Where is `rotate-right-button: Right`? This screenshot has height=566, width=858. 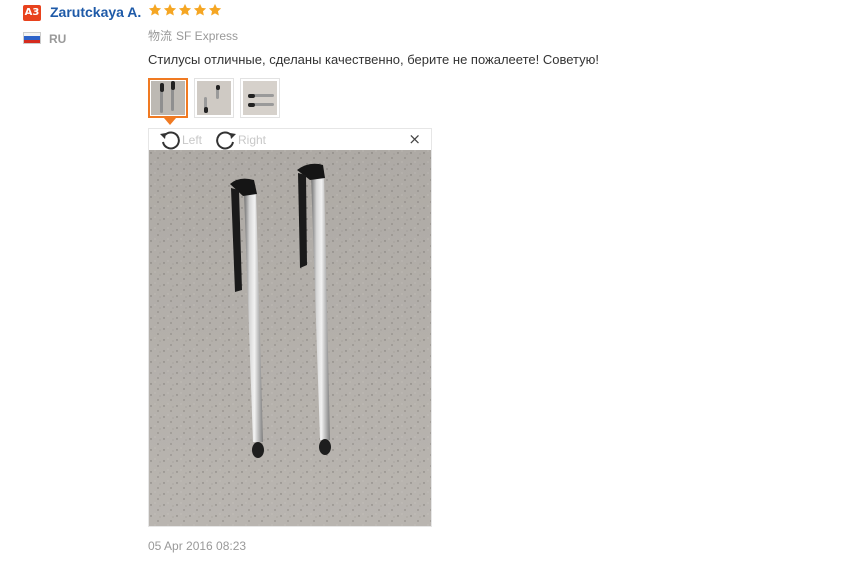
rotate-right-button: Right is located at coordinates (240, 140).